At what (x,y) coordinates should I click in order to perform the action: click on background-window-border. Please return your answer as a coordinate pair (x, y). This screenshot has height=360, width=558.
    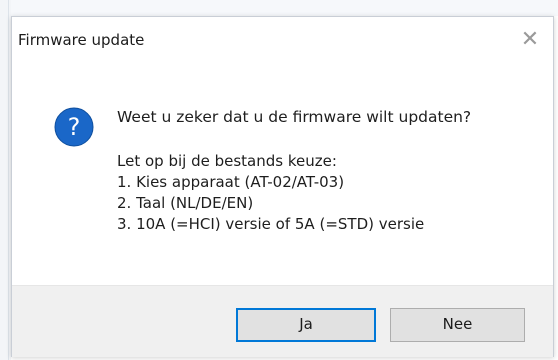
    Looking at the image, I should click on (8, 180).